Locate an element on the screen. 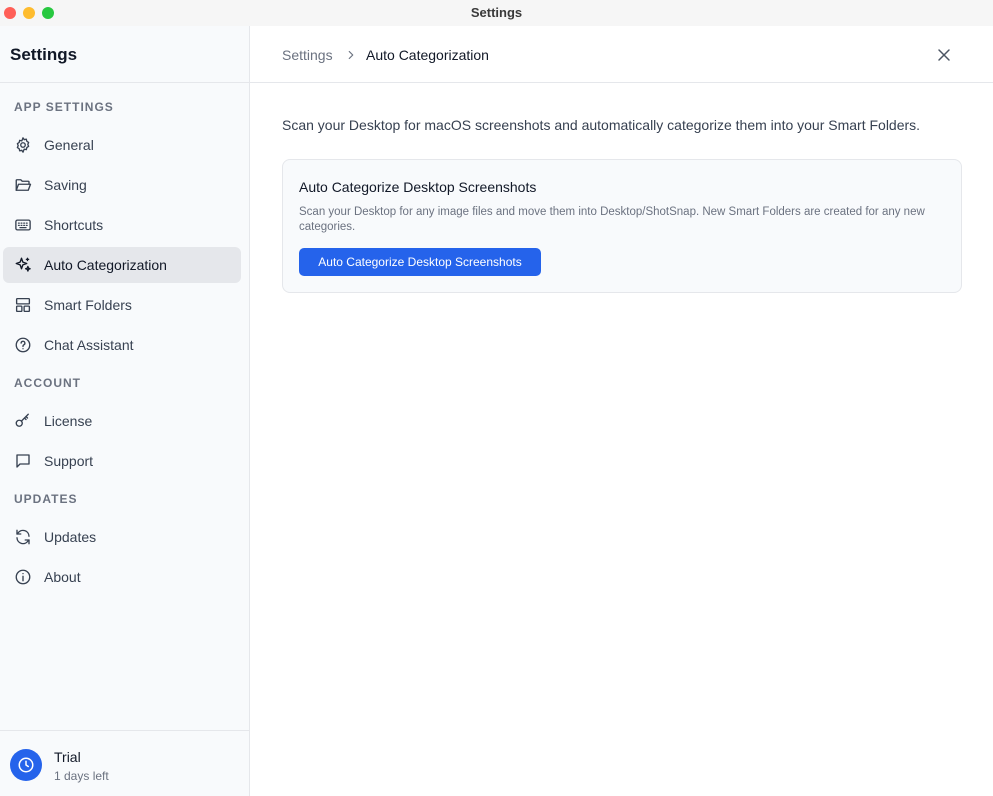 Image resolution: width=993 pixels, height=796 pixels. keyboard-icon is located at coordinates (23, 225).